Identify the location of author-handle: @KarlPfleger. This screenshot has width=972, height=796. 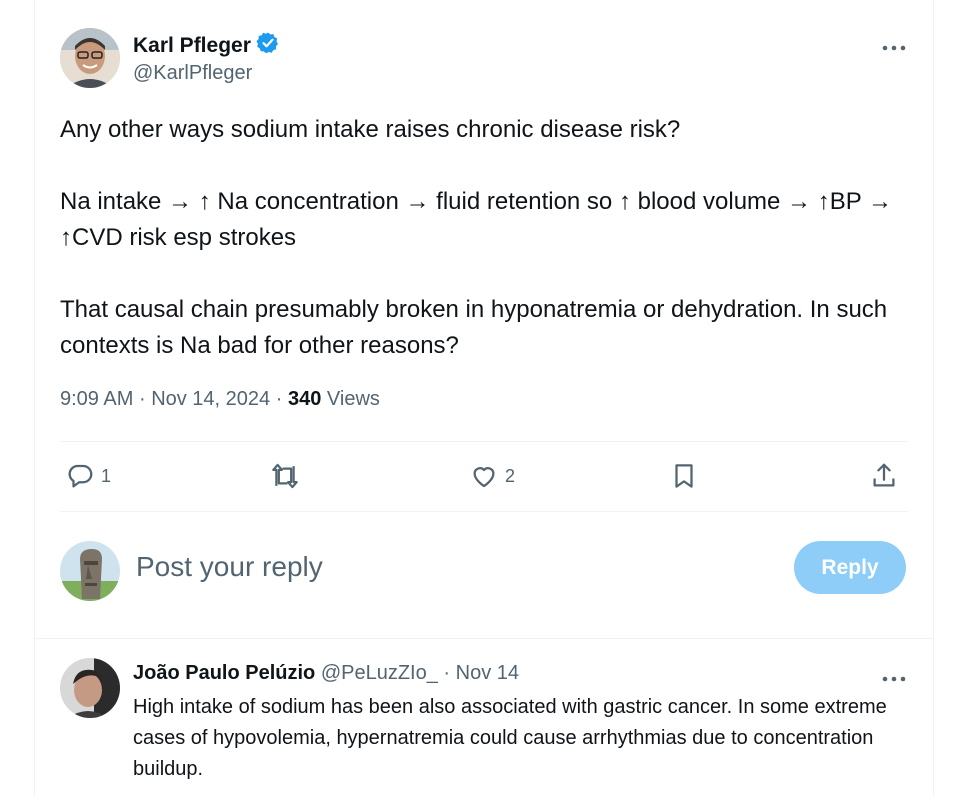
(192, 73).